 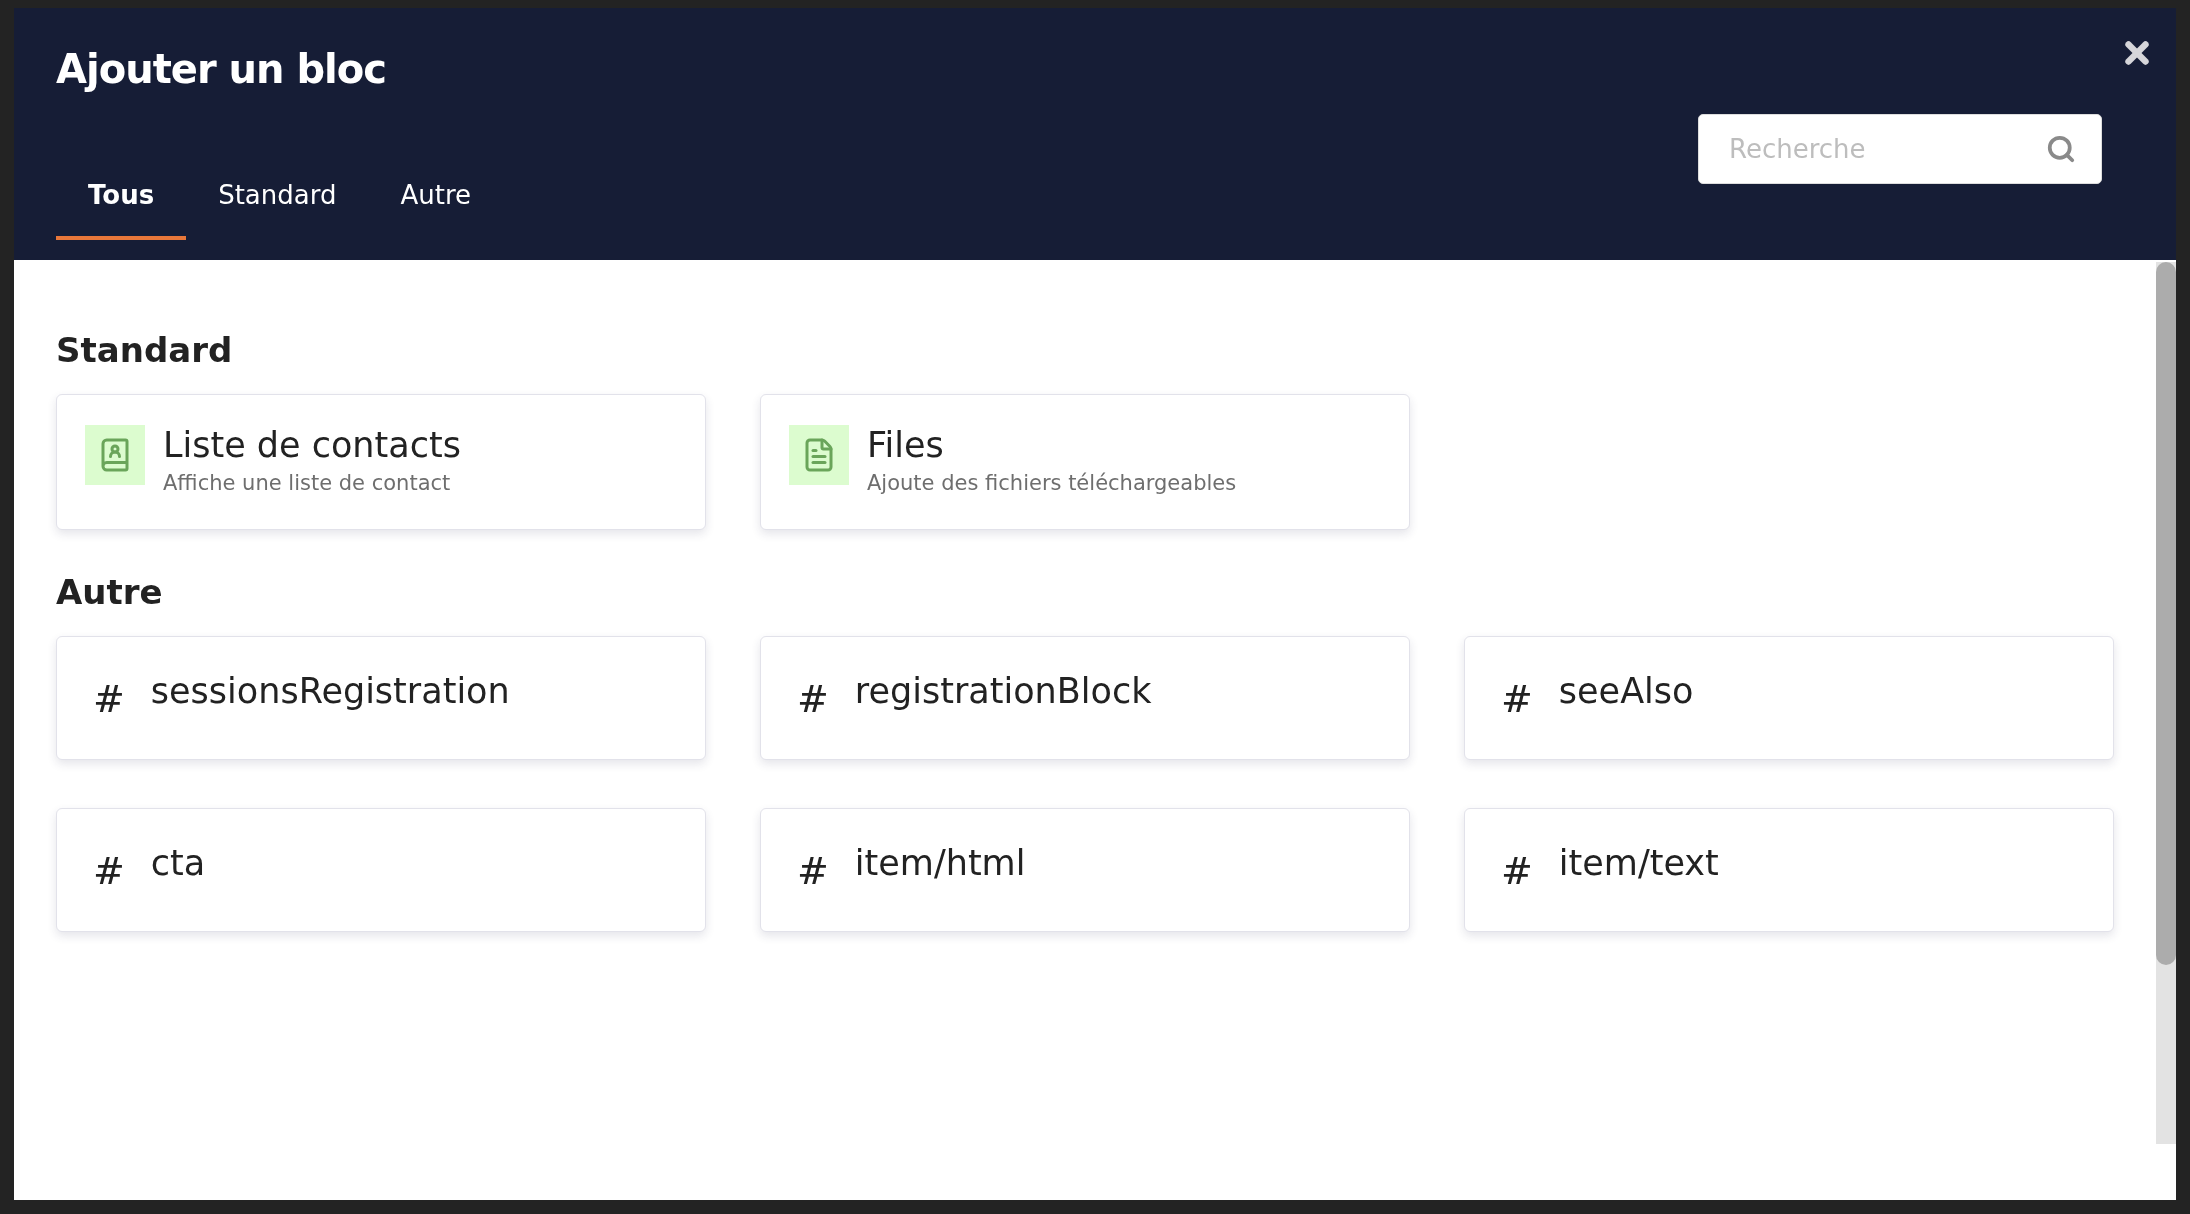 What do you see at coordinates (2166, 613) in the screenshot?
I see `scrollbar-thumb` at bounding box center [2166, 613].